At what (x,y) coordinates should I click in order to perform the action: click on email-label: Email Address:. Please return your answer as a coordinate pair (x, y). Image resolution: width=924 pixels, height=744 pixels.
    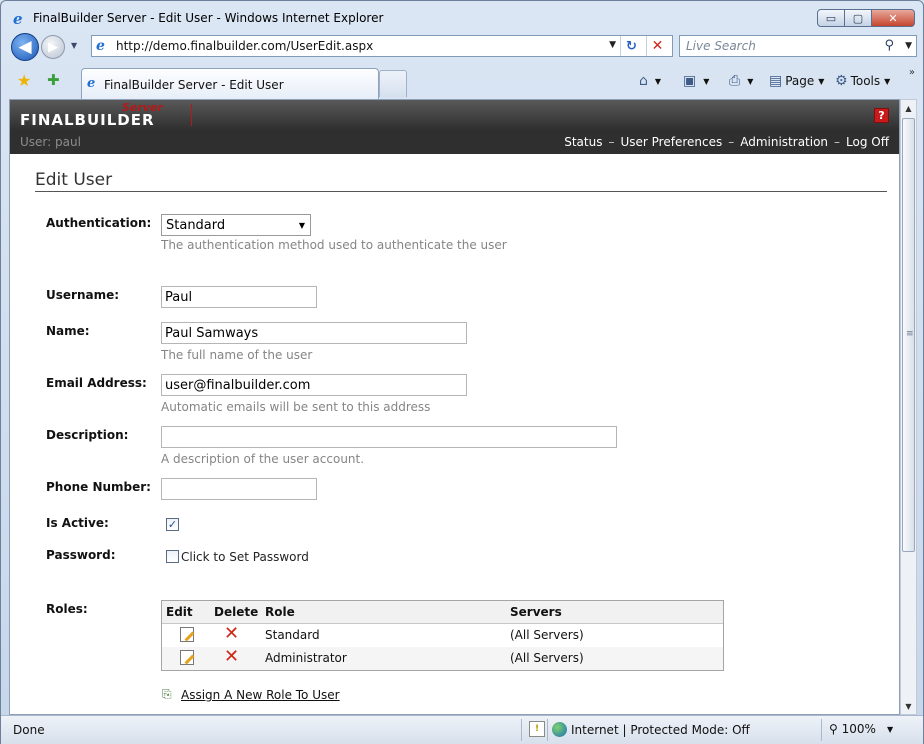
    Looking at the image, I should click on (96, 383).